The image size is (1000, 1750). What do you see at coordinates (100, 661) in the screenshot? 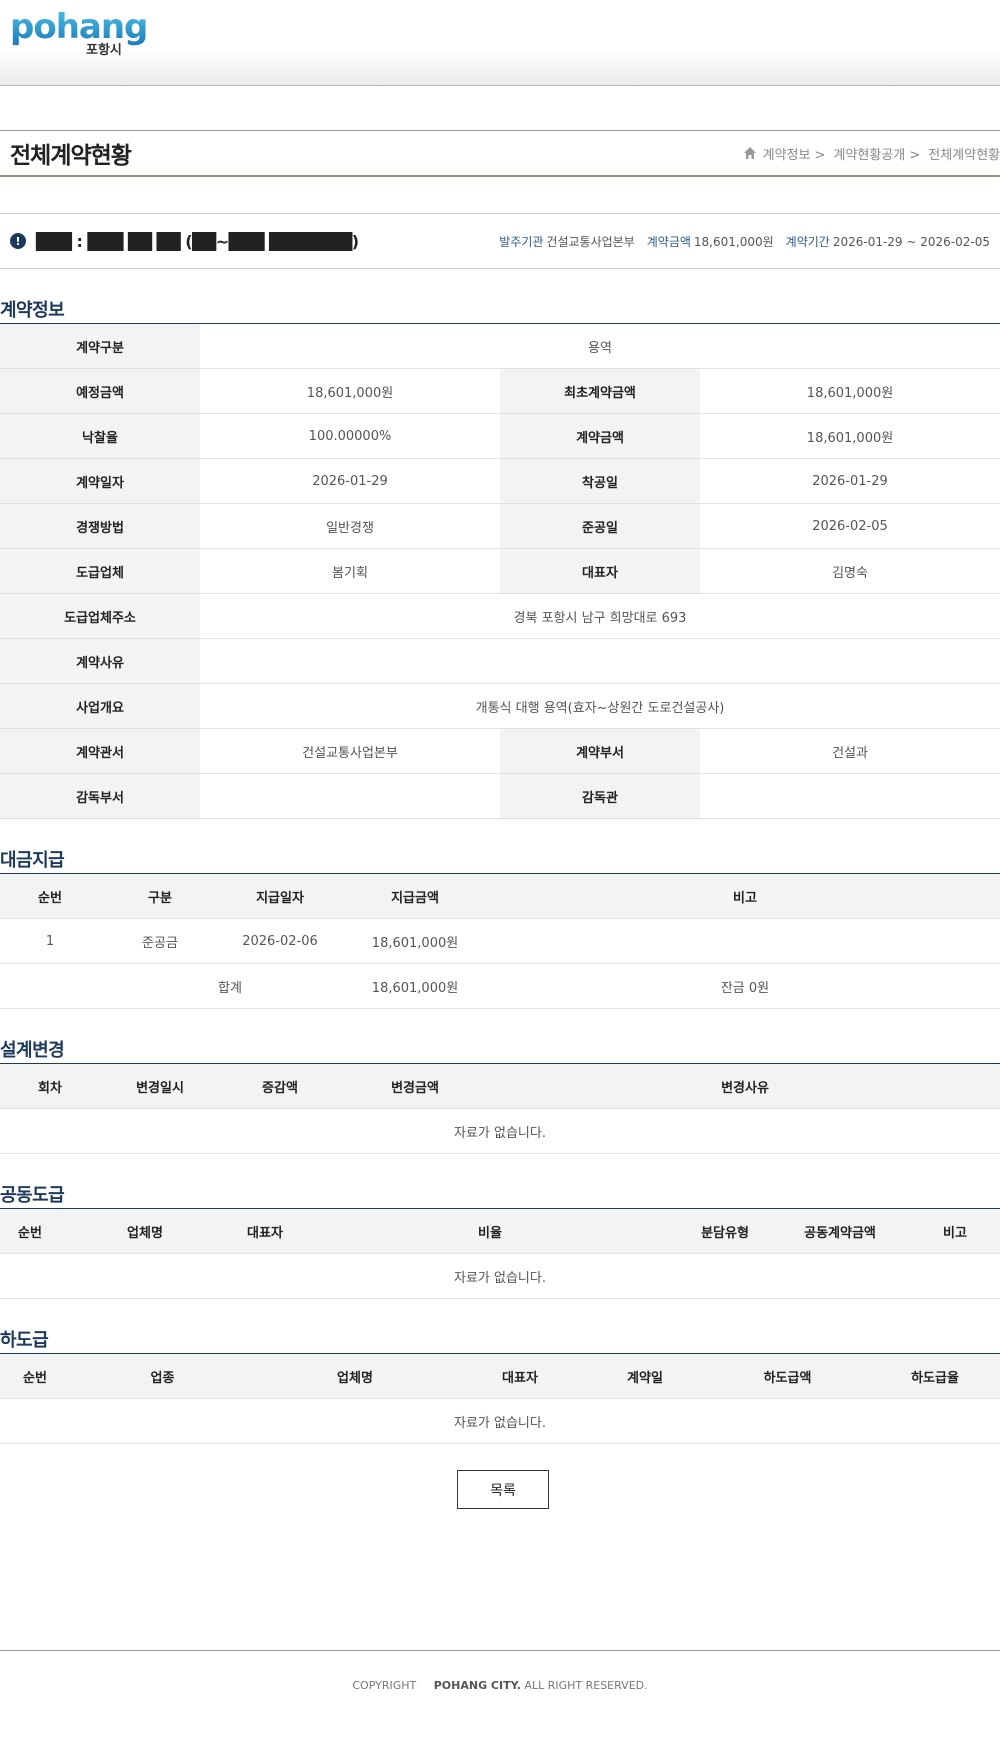
I see `cell-label: 계약사유` at bounding box center [100, 661].